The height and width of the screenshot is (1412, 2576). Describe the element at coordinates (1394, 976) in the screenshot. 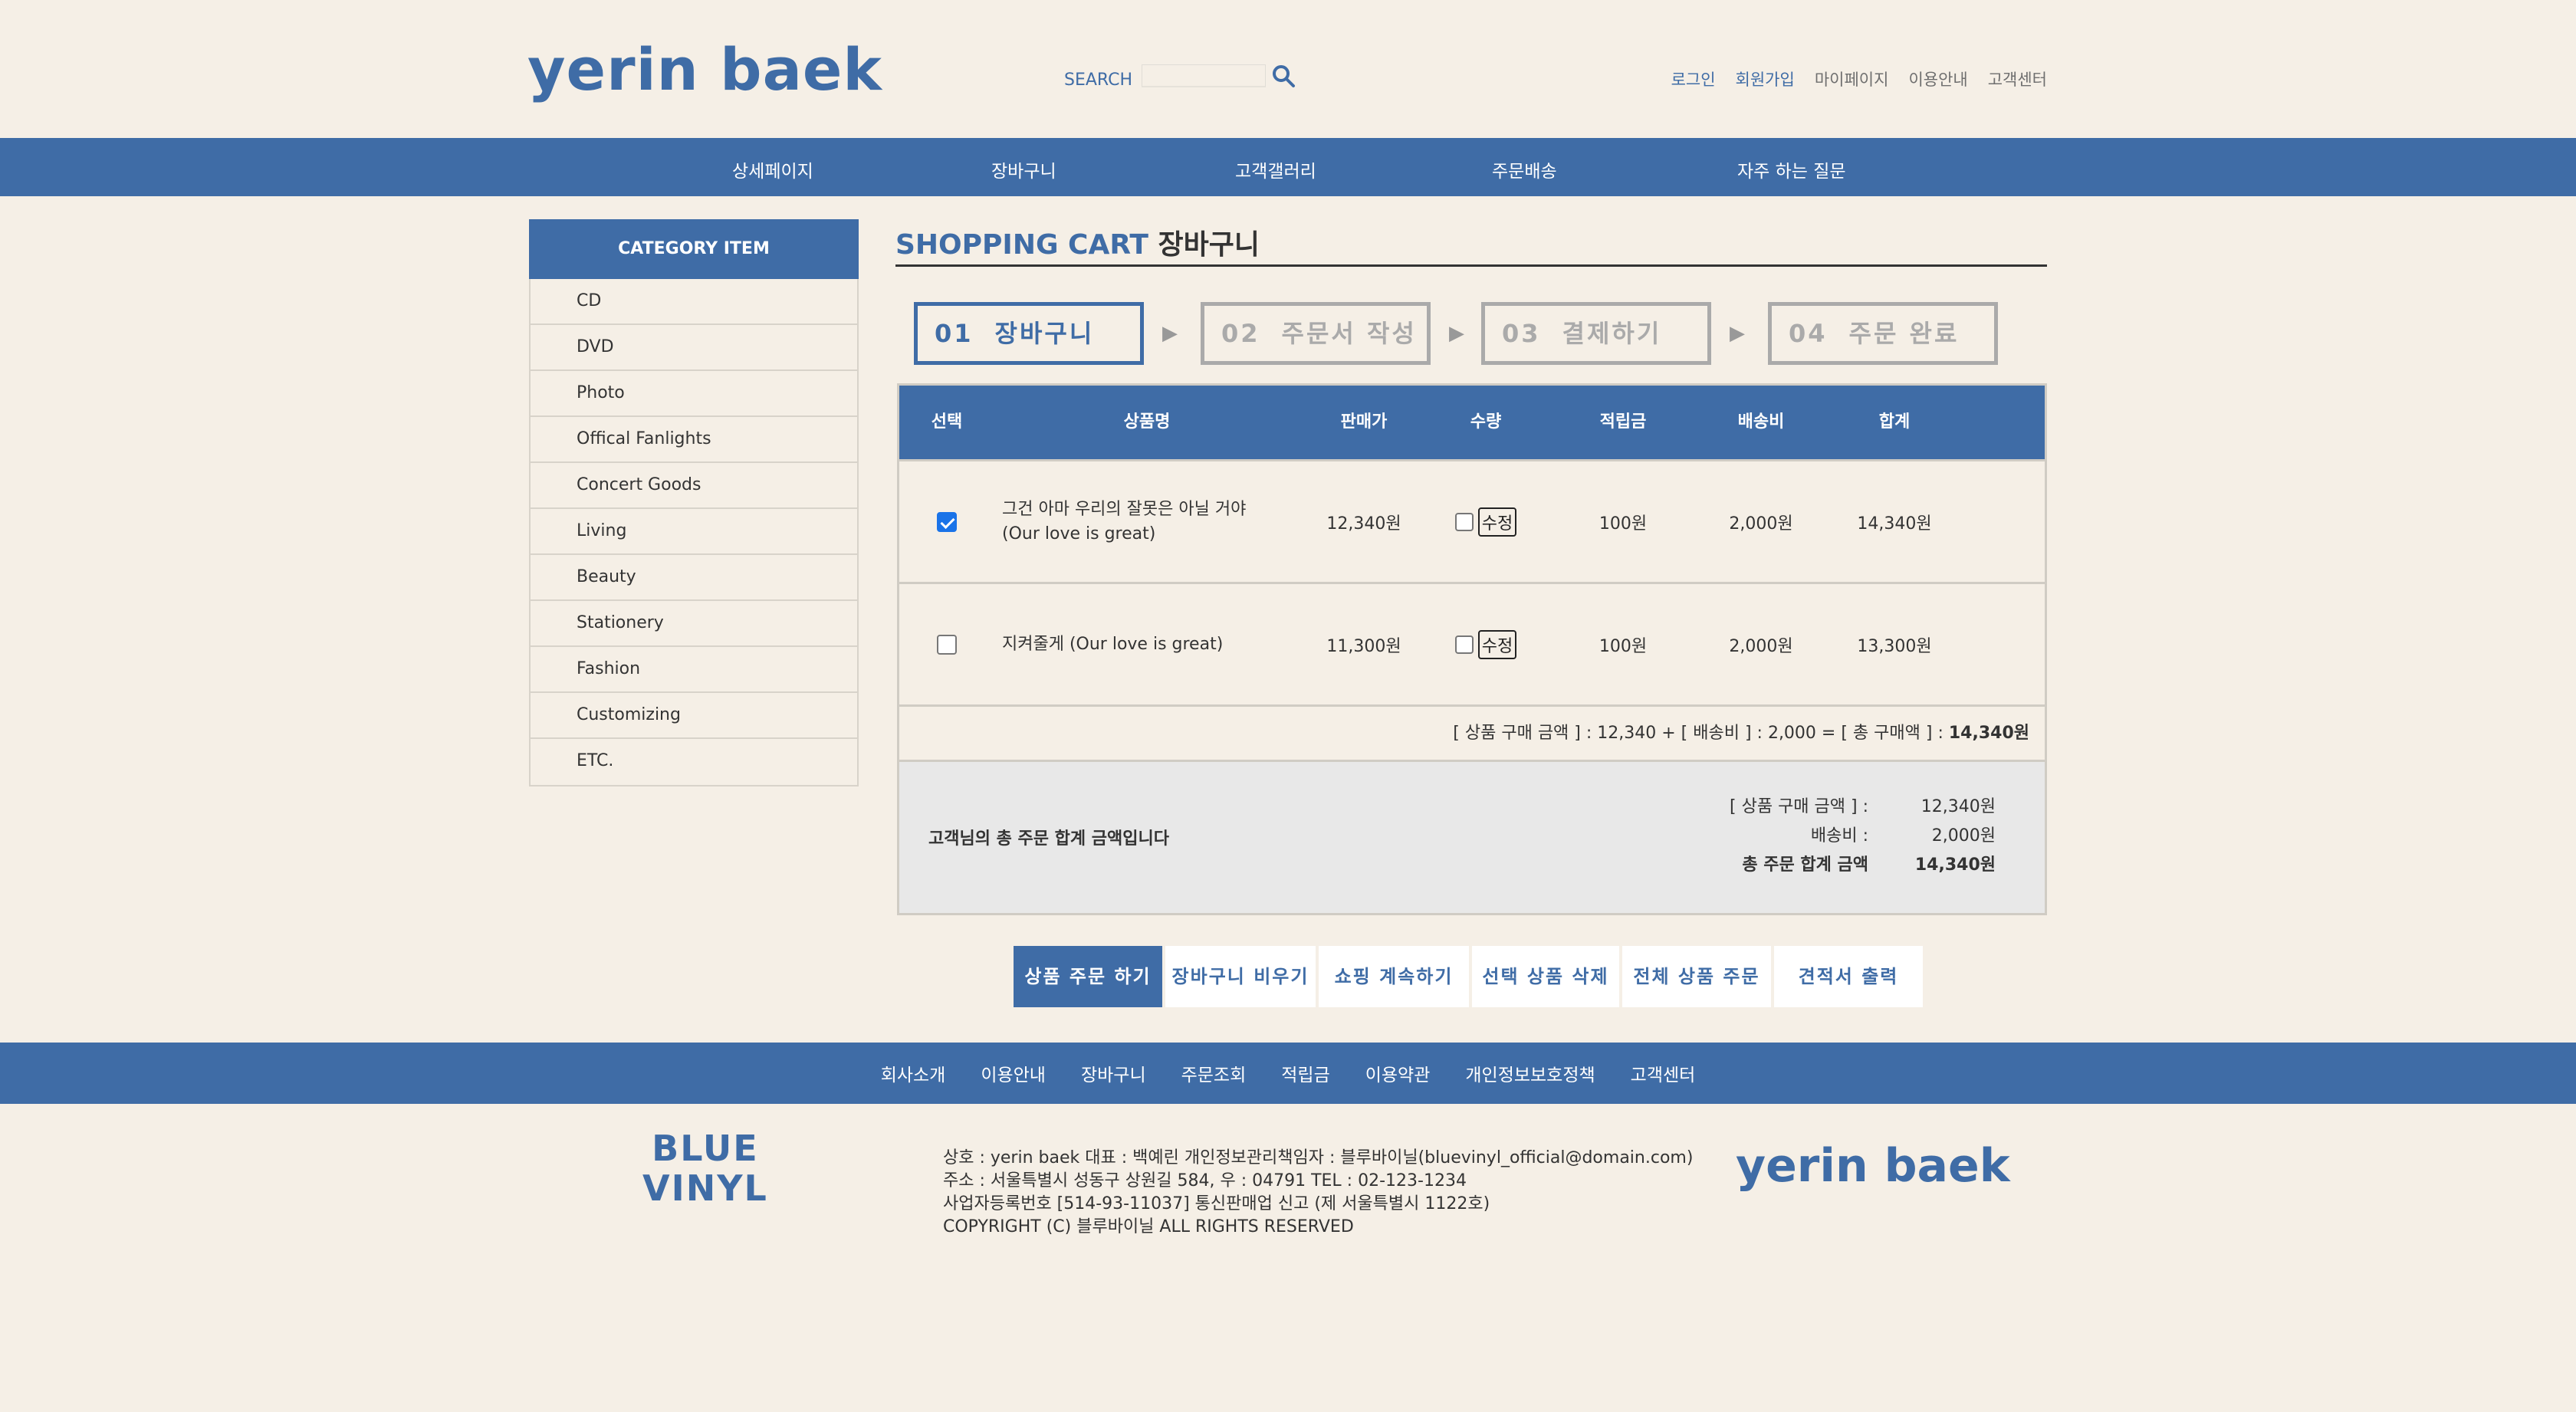

I see `continue-shopping-button: 쇼핑 계속하기` at that location.